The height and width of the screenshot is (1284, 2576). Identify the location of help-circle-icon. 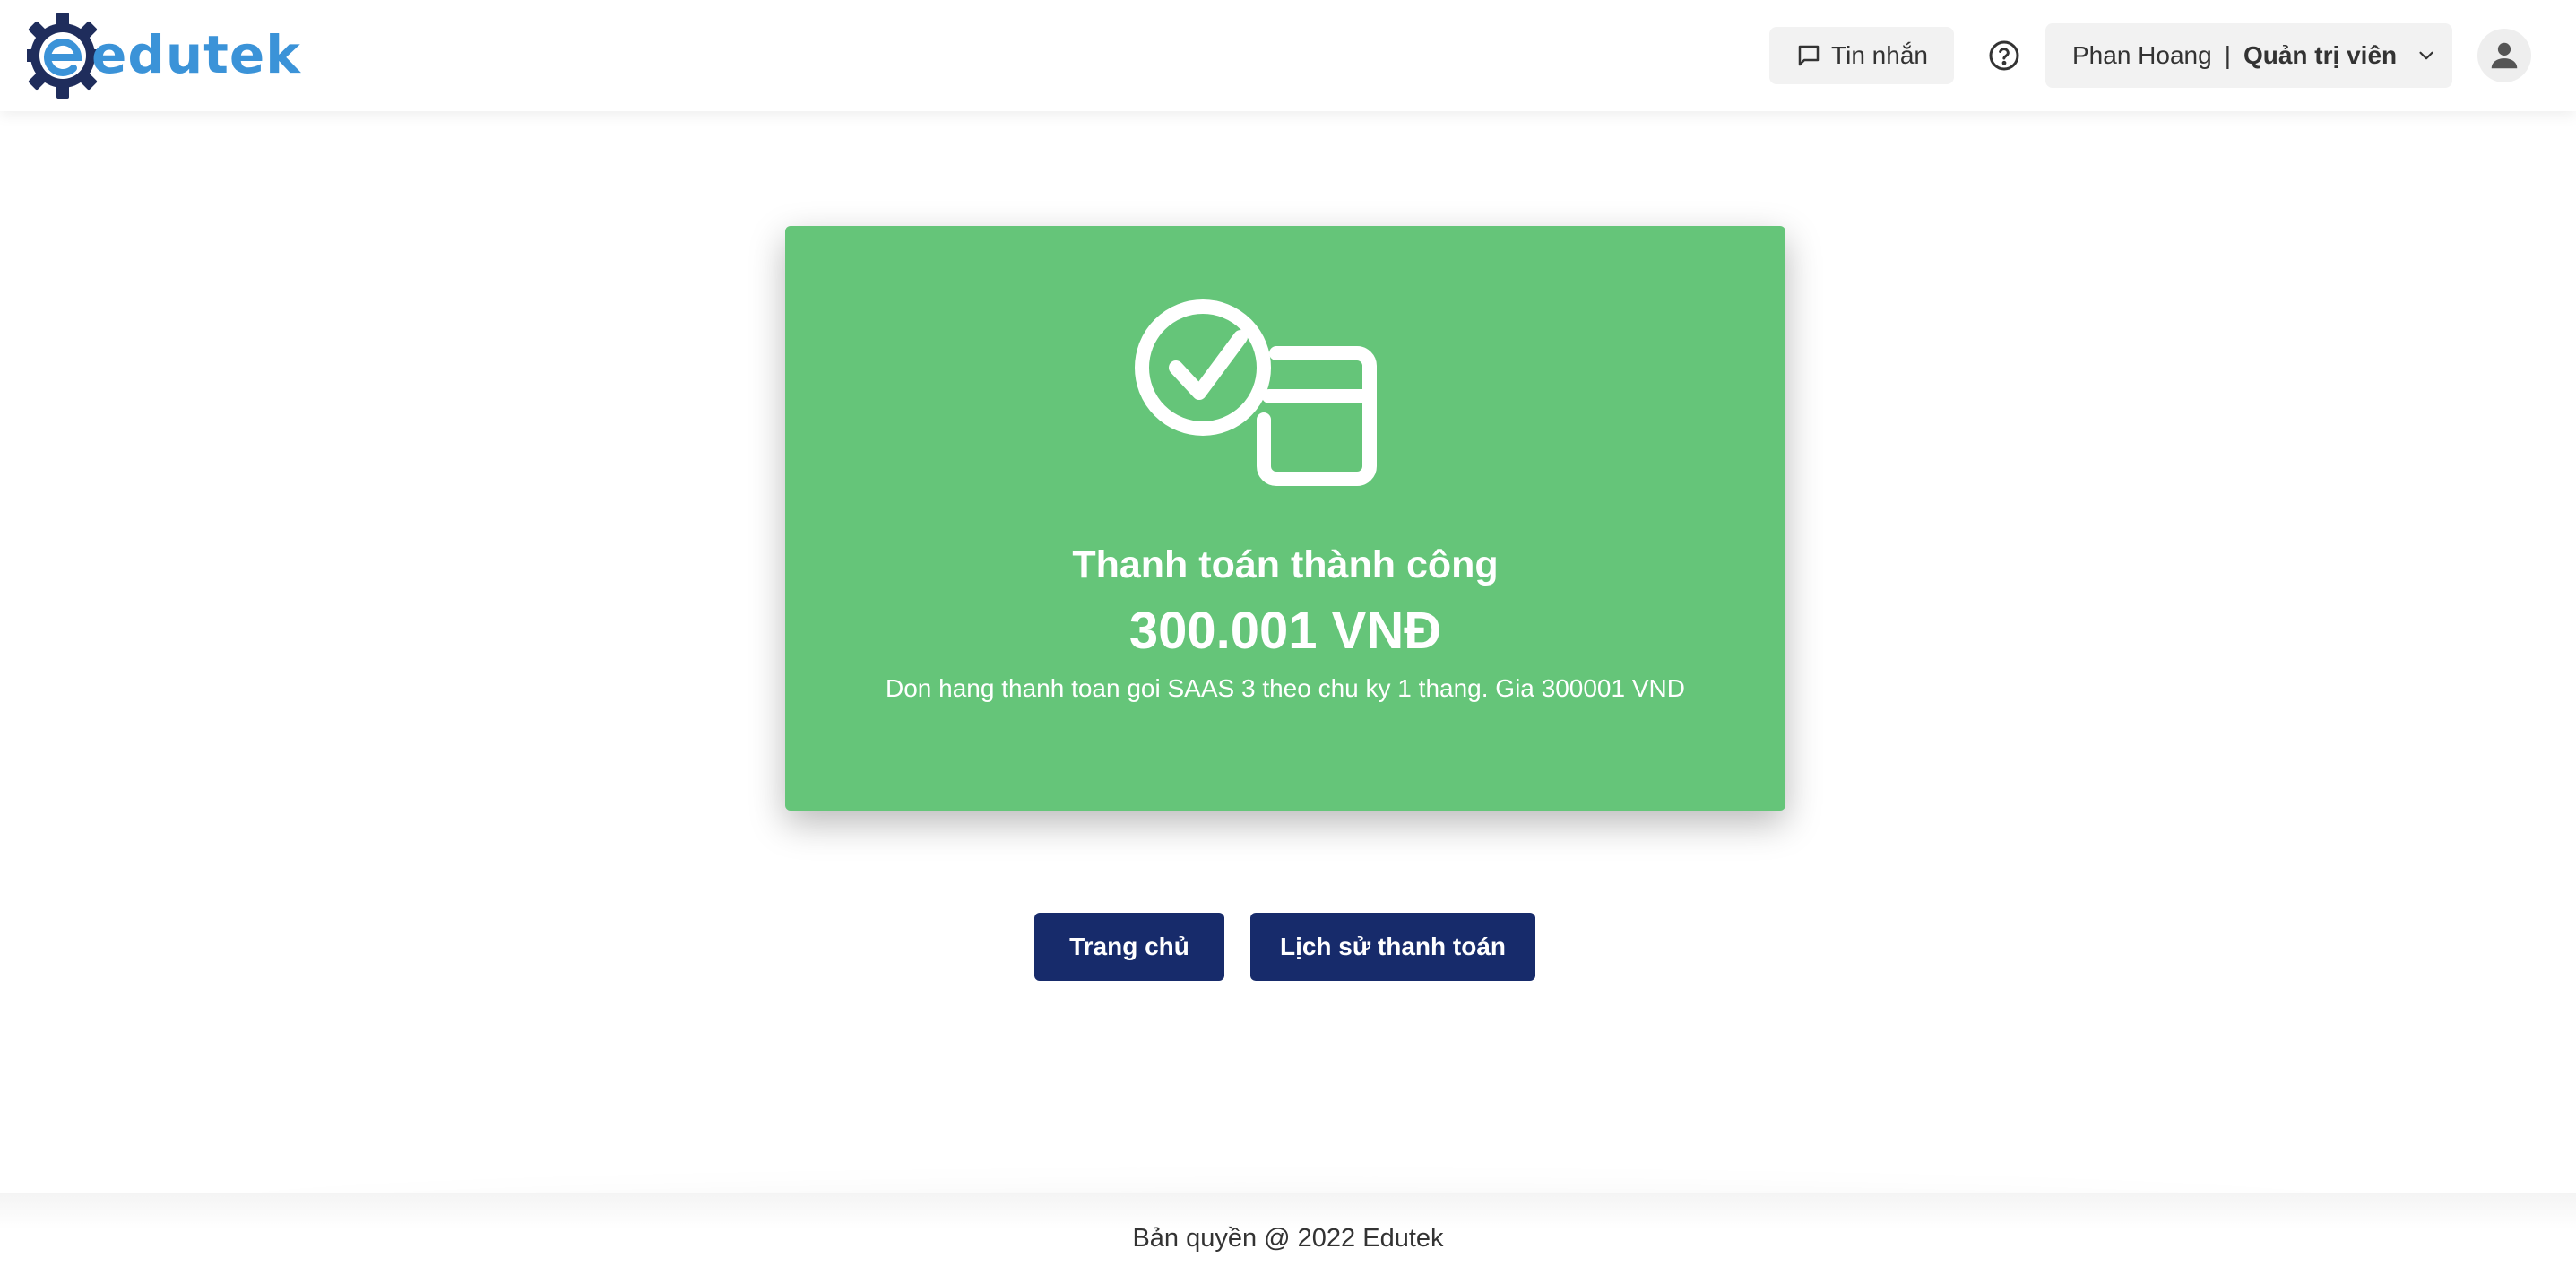
(2004, 55).